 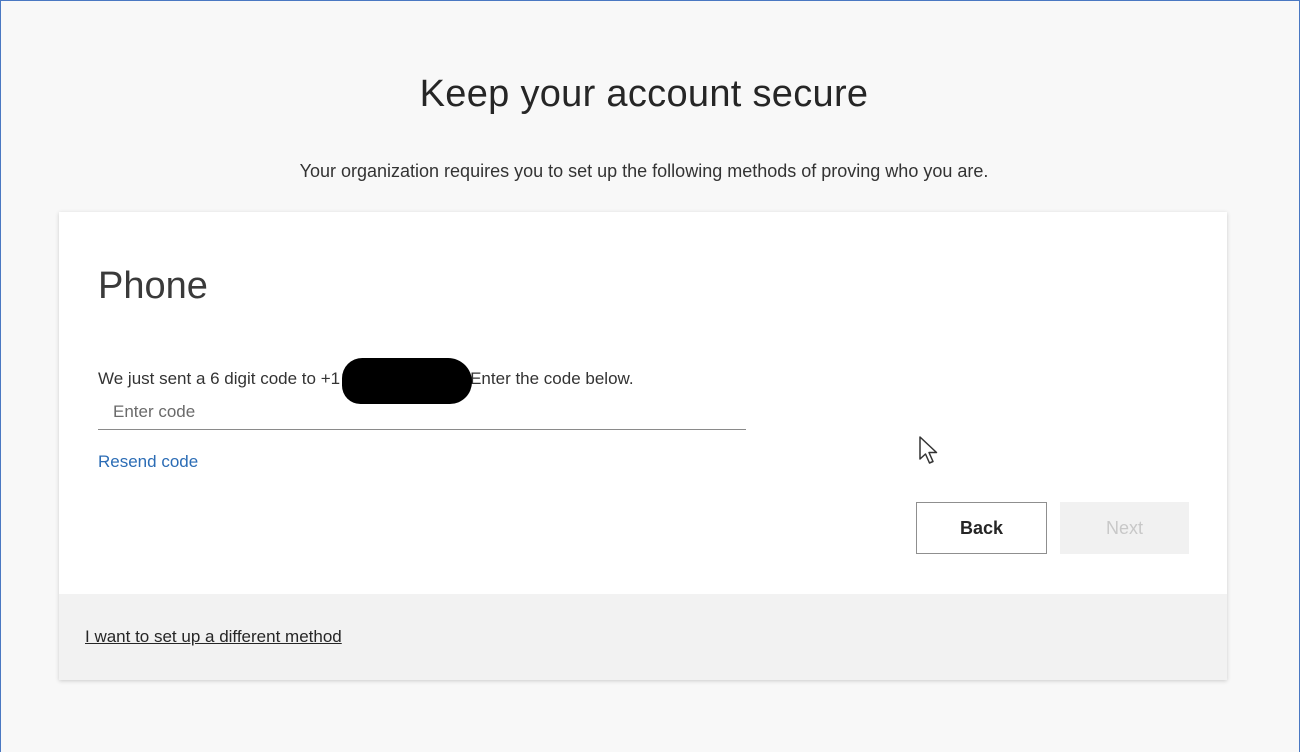 I want to click on instruction-prefix: We just sent a 6 digit code to +1, so click(x=219, y=378).